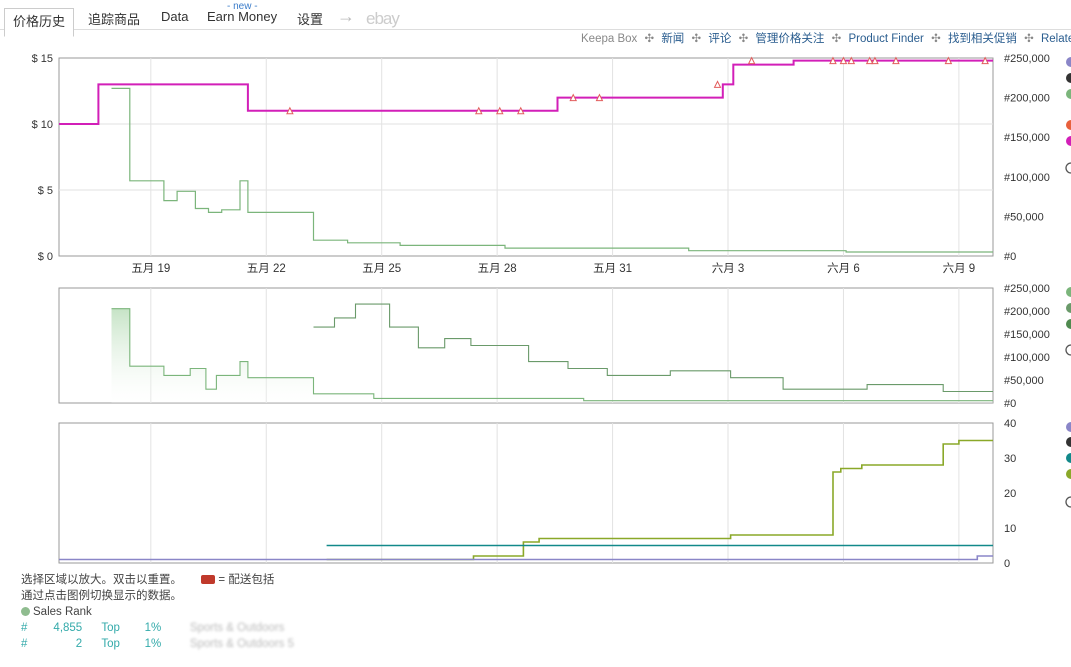 Image resolution: width=1071 pixels, height=667 pixels. Describe the element at coordinates (101, 596) in the screenshot. I see `legend-hint: 通过点击图例切换显示的数据。` at that location.